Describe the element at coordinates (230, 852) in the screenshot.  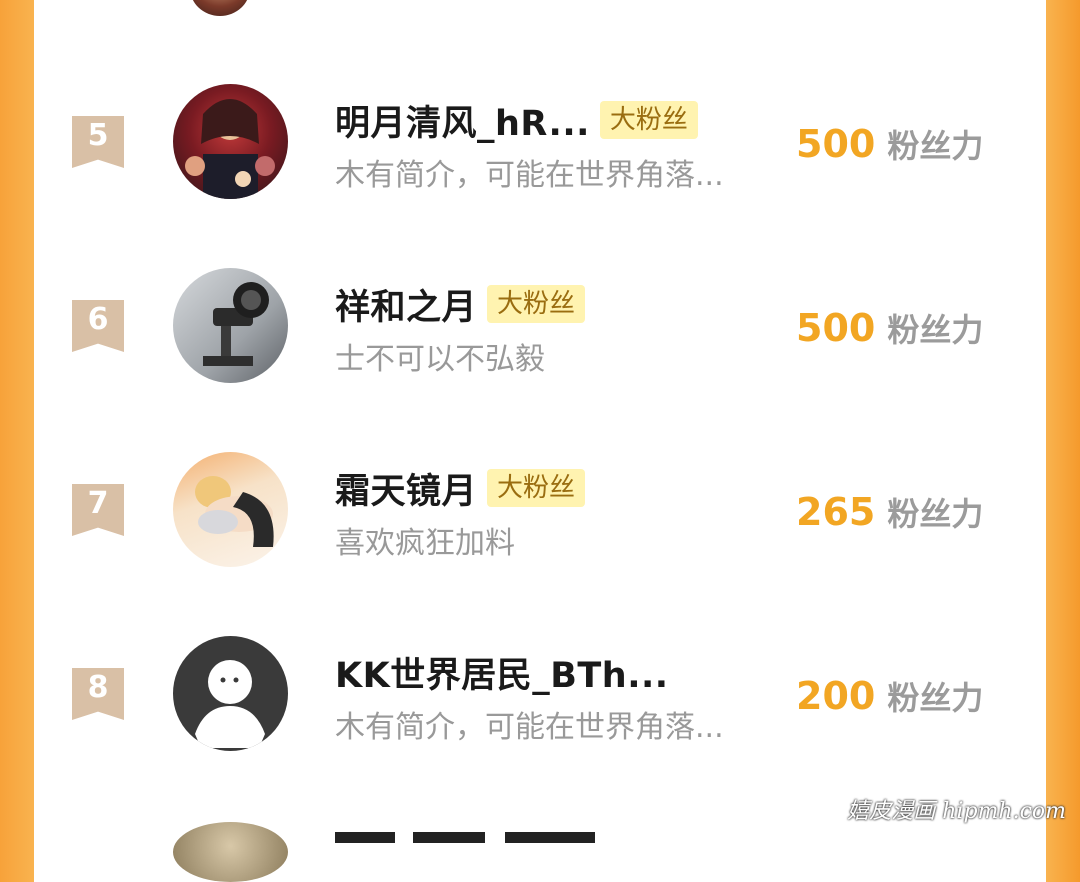
I see `avatar-partial-bottom` at that location.